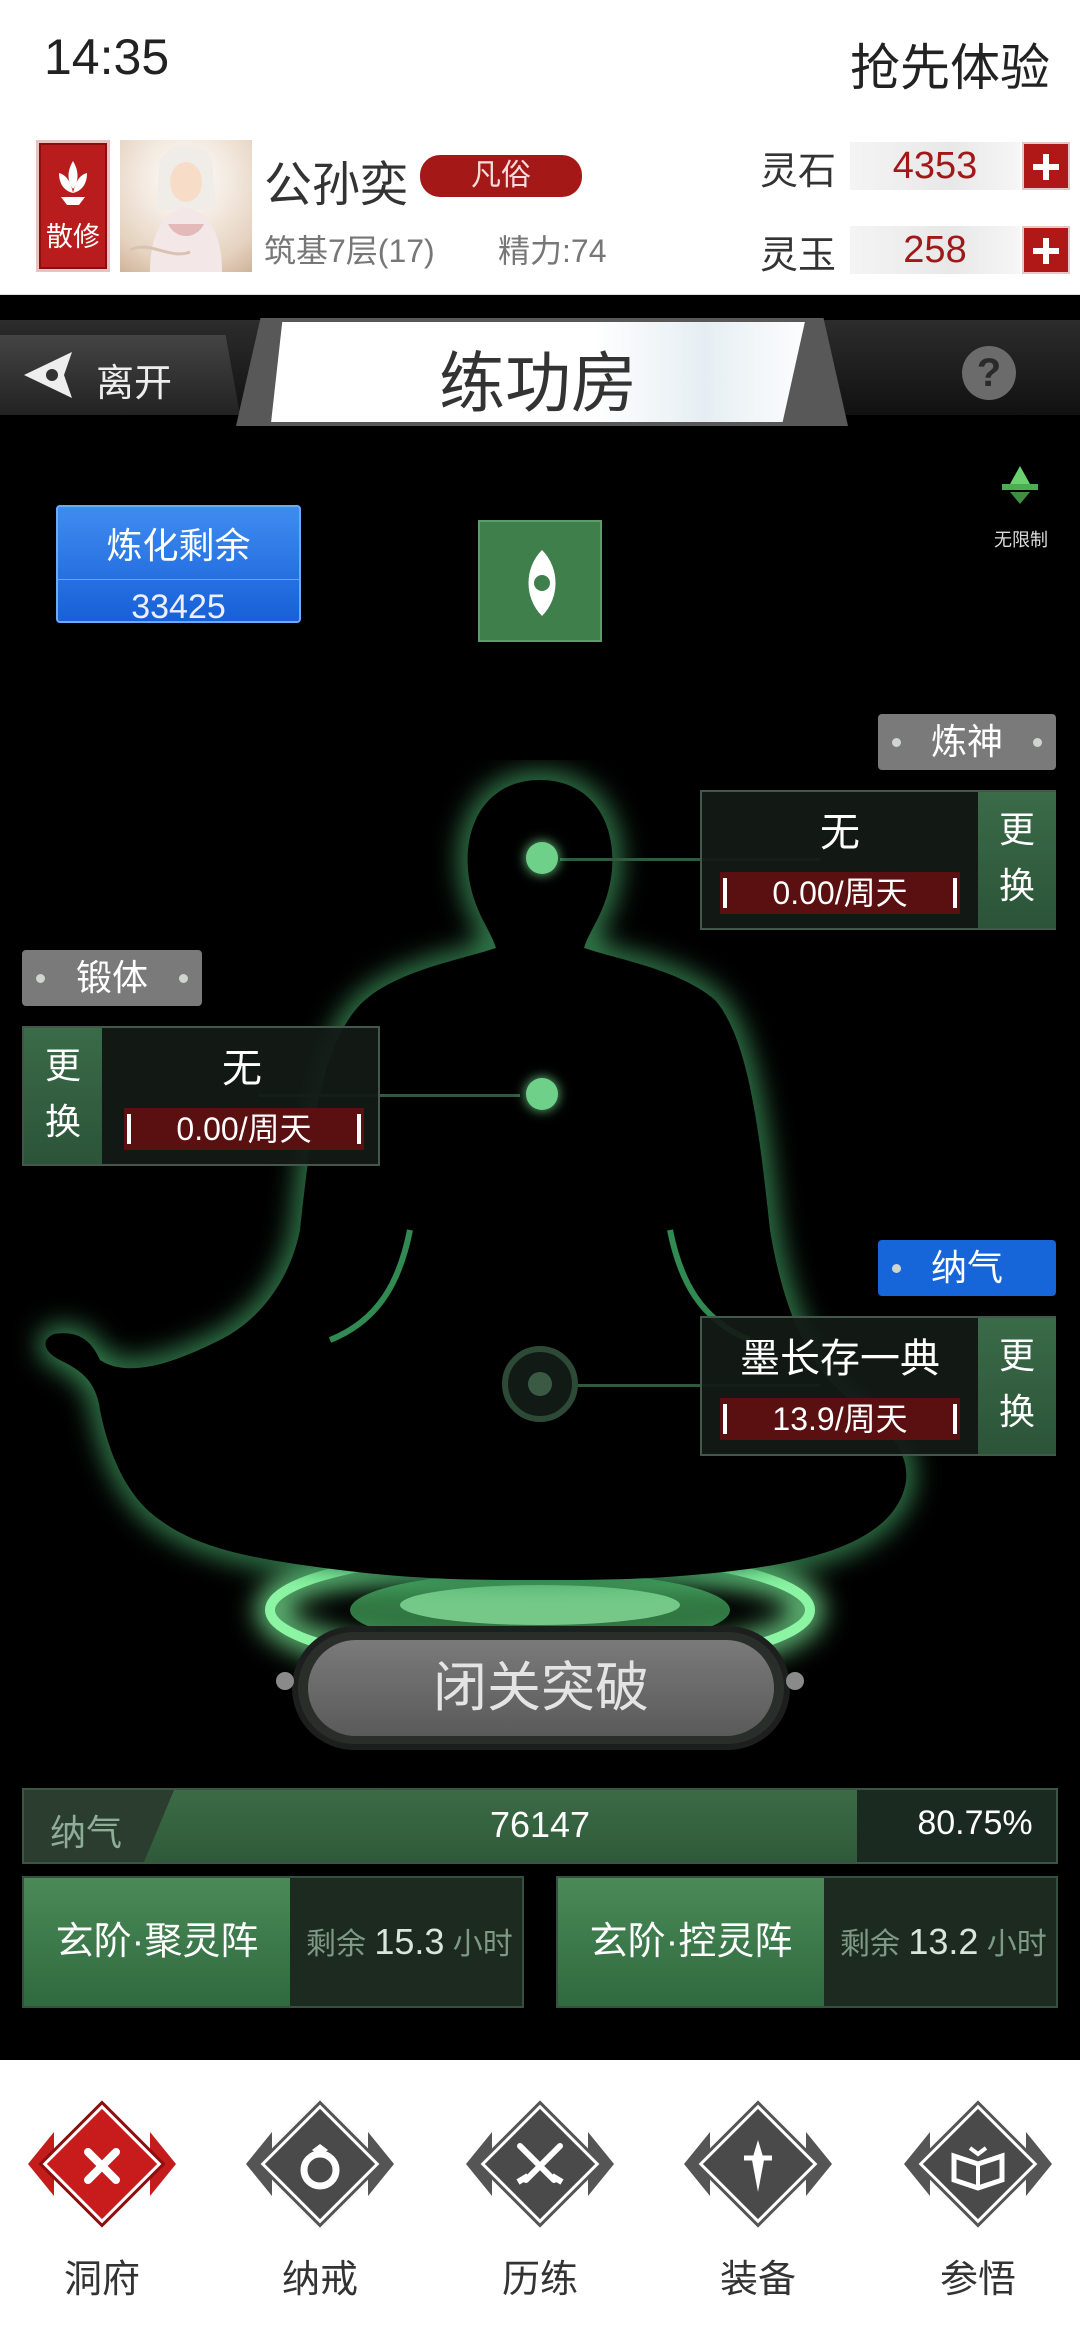 The height and width of the screenshot is (2340, 1080). What do you see at coordinates (541, 1688) in the screenshot?
I see `breakthrough-button: 闭关突破` at bounding box center [541, 1688].